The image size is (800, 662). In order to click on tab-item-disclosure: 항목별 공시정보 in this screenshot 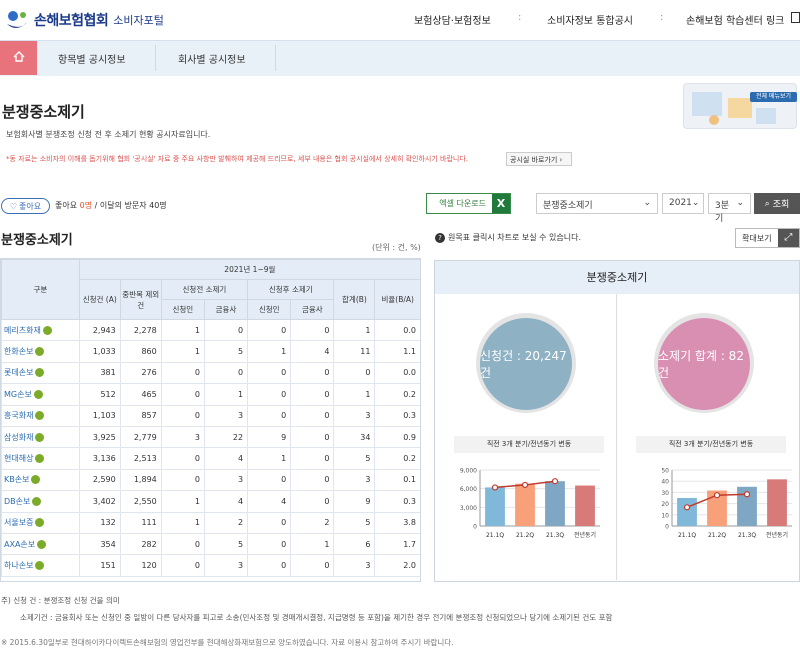, I will do `click(92, 58)`.